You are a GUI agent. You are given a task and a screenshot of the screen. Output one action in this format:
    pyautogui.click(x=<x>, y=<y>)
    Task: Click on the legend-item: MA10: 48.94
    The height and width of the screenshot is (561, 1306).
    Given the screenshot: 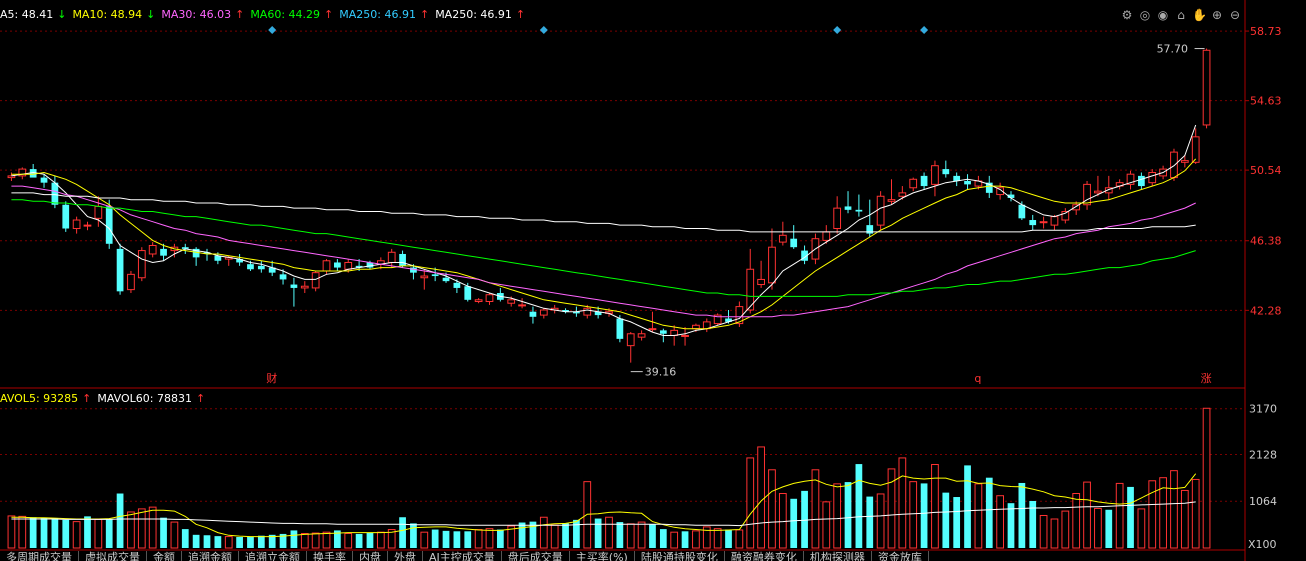 What is the action you would take?
    pyautogui.click(x=107, y=14)
    